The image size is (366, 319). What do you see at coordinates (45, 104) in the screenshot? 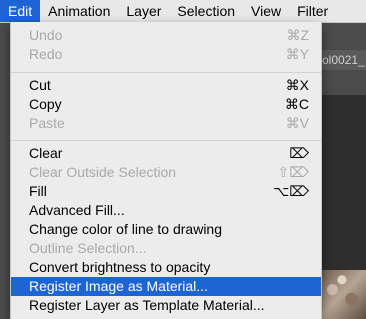
I see `menu-item-label: Copy` at bounding box center [45, 104].